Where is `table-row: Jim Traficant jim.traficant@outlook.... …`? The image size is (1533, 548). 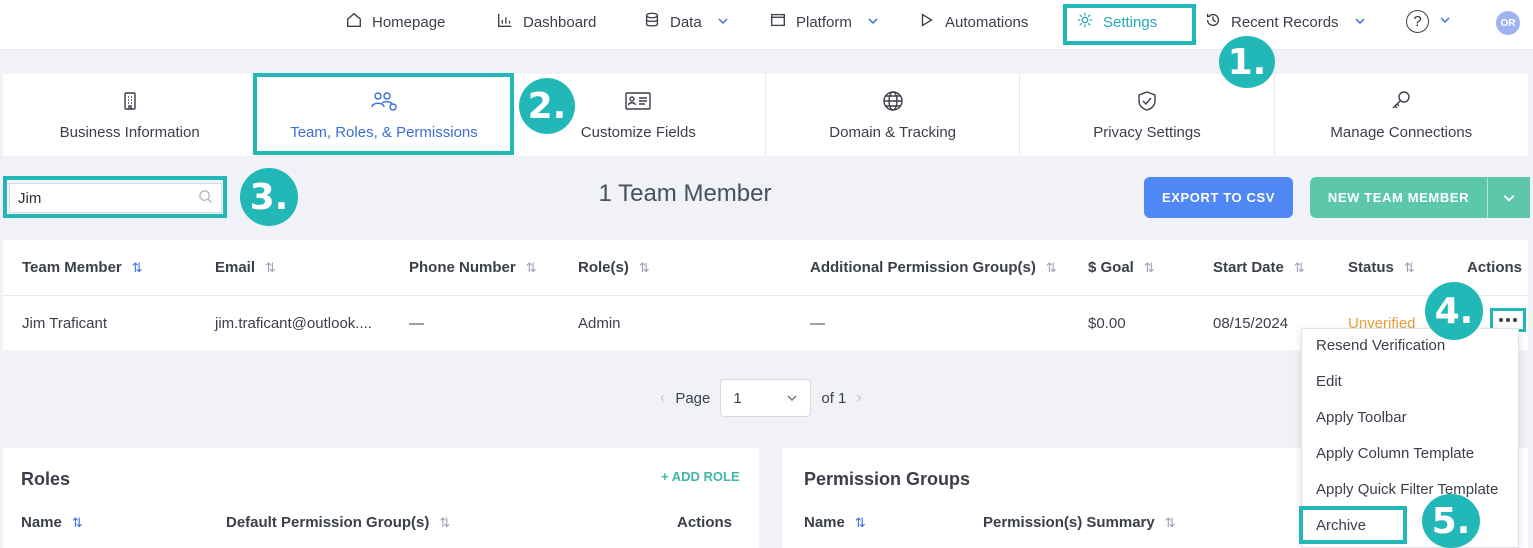 table-row: Jim Traficant jim.traficant@outlook.... … is located at coordinates (765, 323).